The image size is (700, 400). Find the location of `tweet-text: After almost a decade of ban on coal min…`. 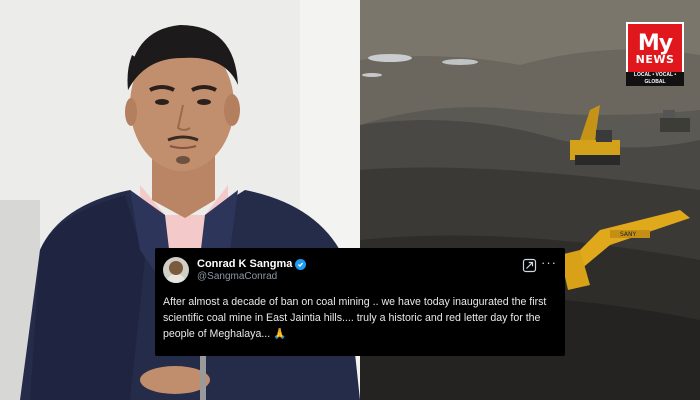

tweet-text: After almost a decade of ban on coal min… is located at coordinates (355, 318).